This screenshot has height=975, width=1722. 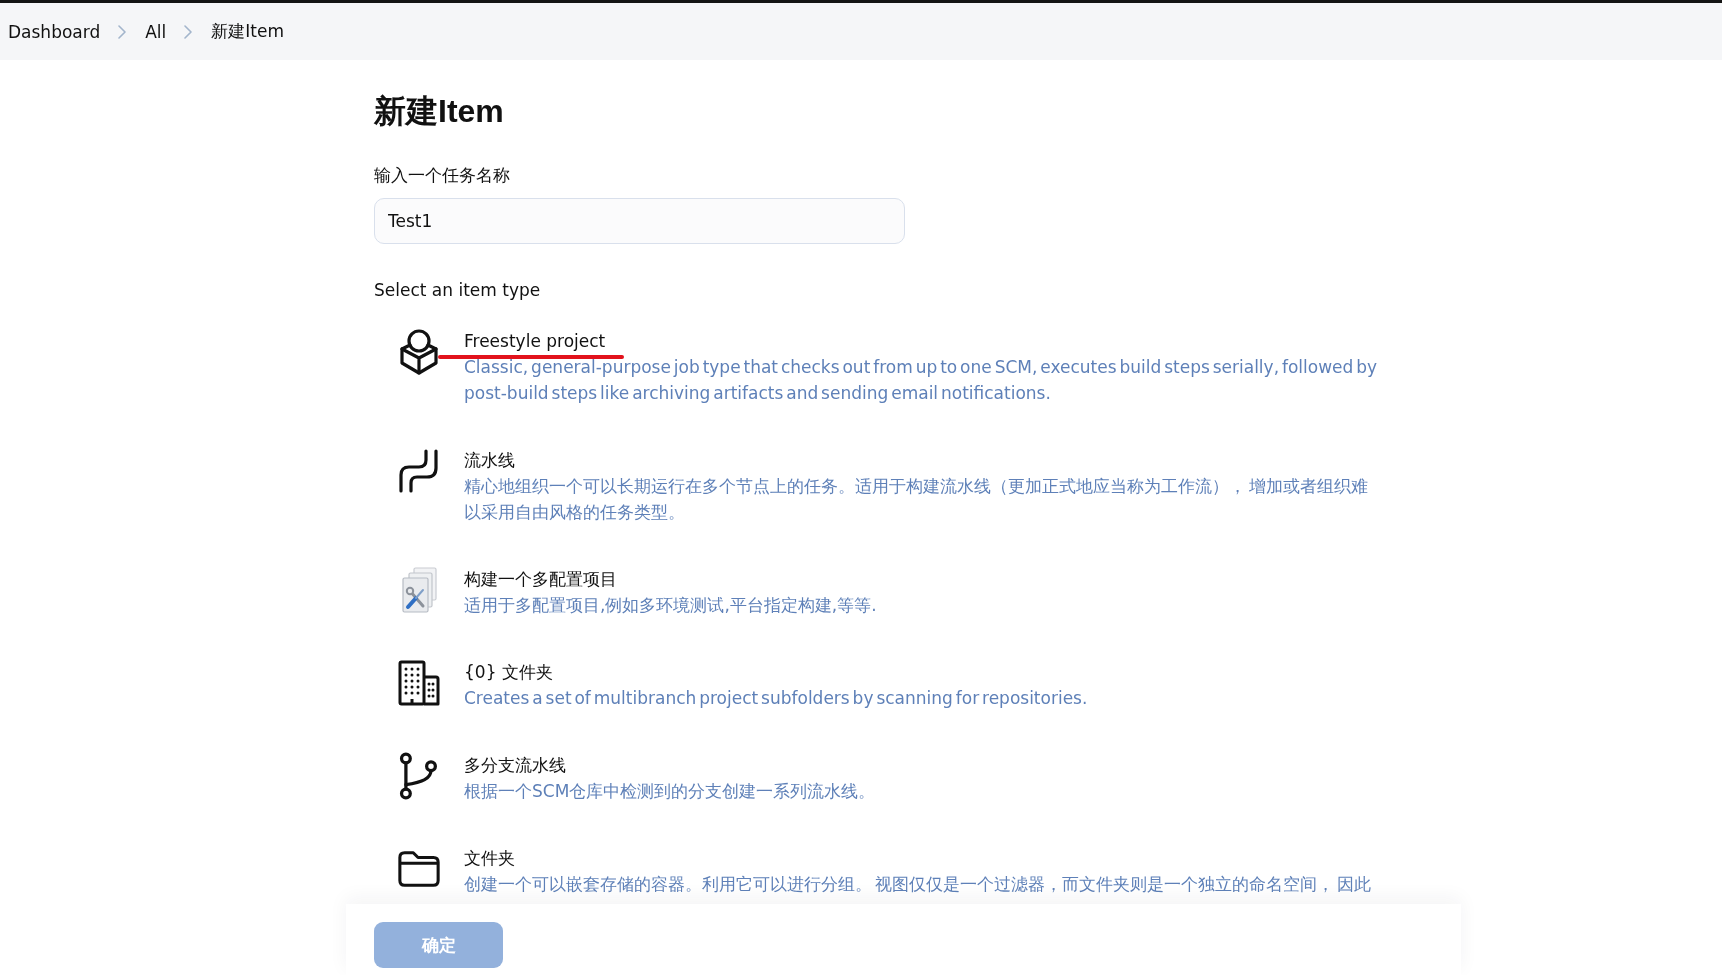 I want to click on building-icon, so click(x=419, y=683).